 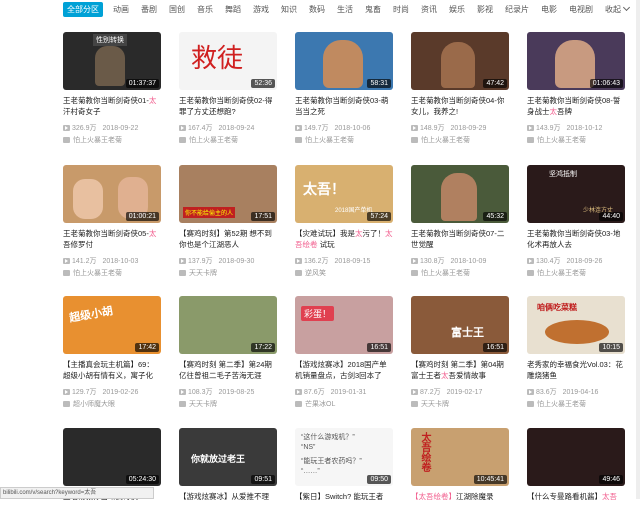 What do you see at coordinates (581, 9) in the screenshot?
I see `nav-item-17: 电视剧` at bounding box center [581, 9].